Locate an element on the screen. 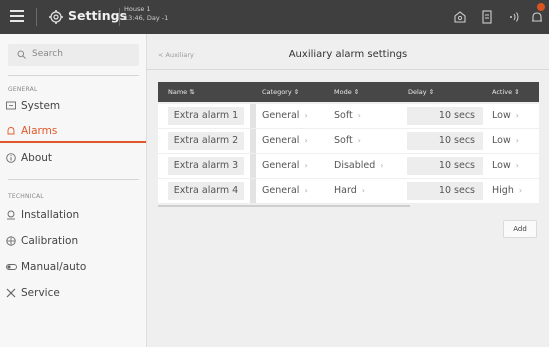 The height and width of the screenshot is (347, 549). alarm-name-field: Extra alarm 4 is located at coordinates (206, 191).